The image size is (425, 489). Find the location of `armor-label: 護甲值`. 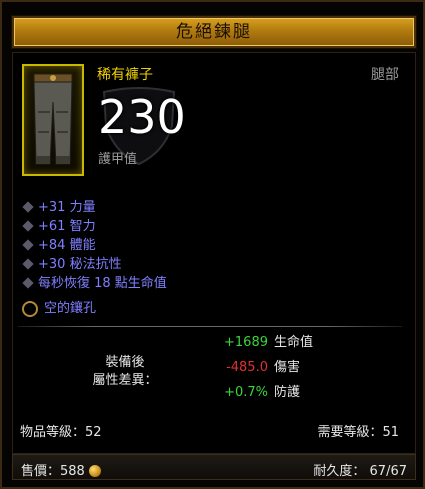

armor-label: 護甲值 is located at coordinates (118, 159).